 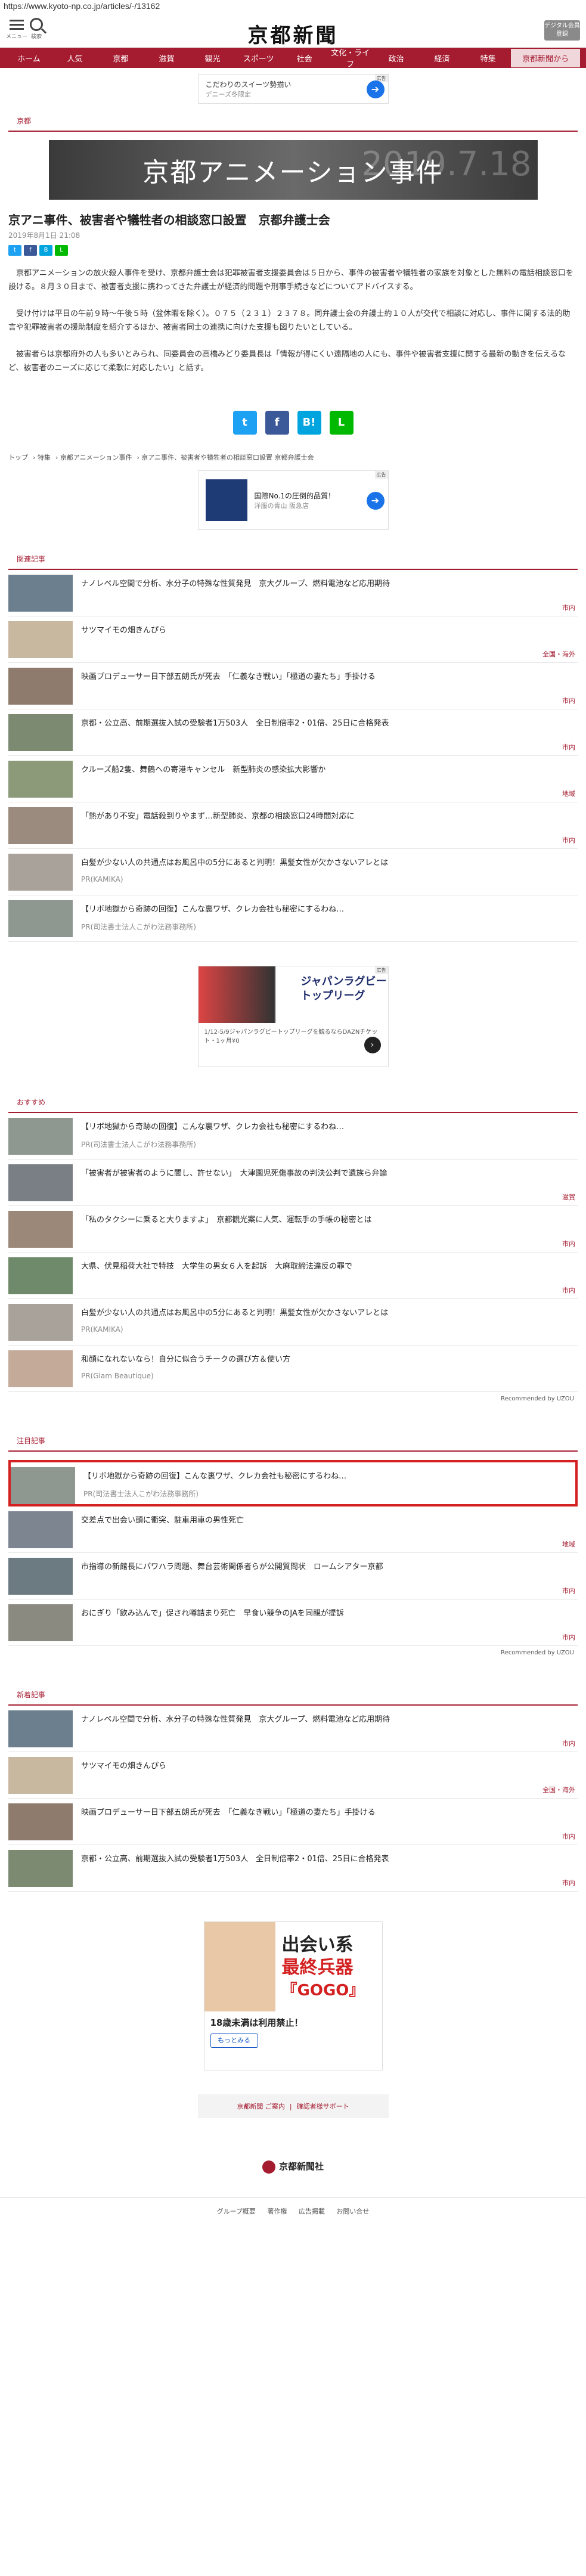 I want to click on ad-more-button: もっとみる, so click(x=234, y=2040).